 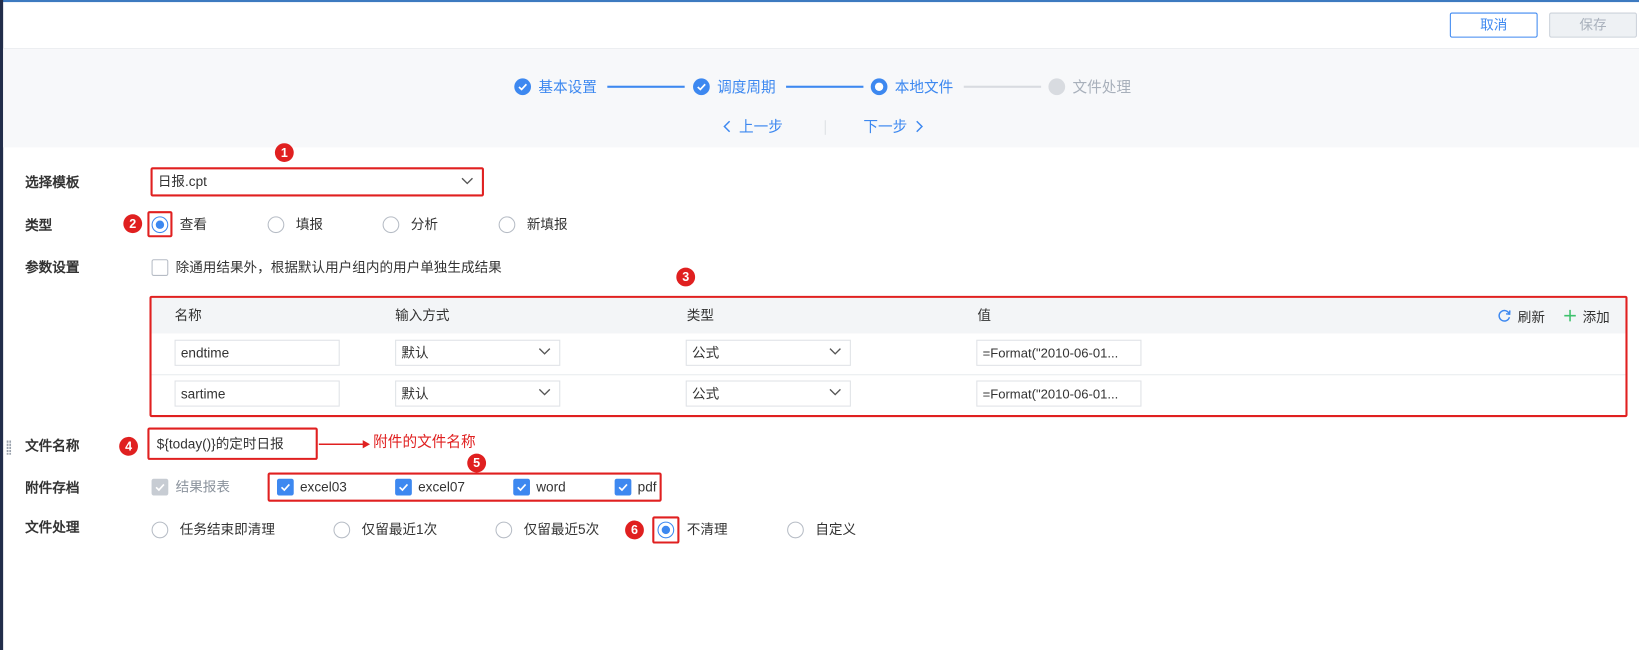 I want to click on chevron-down-icon, so click(x=467, y=181).